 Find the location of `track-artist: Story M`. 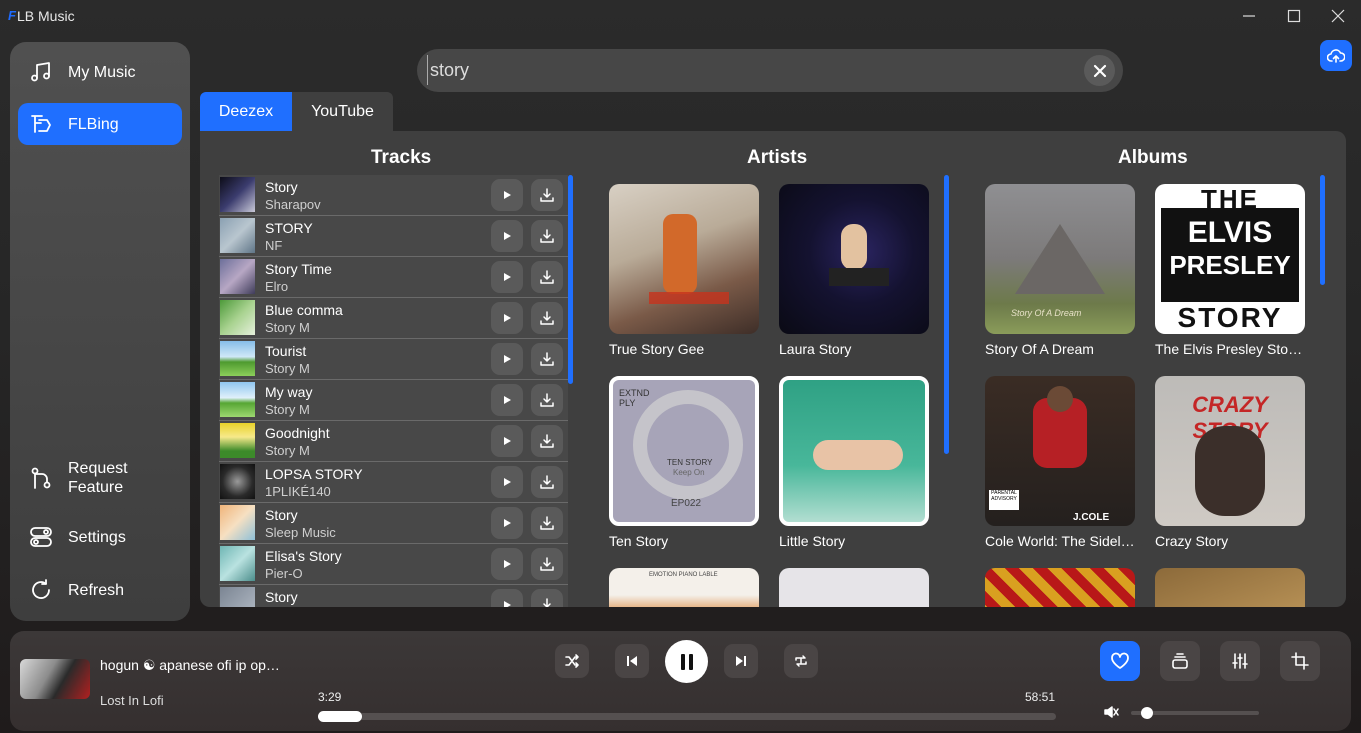

track-artist: Story M is located at coordinates (287, 368).